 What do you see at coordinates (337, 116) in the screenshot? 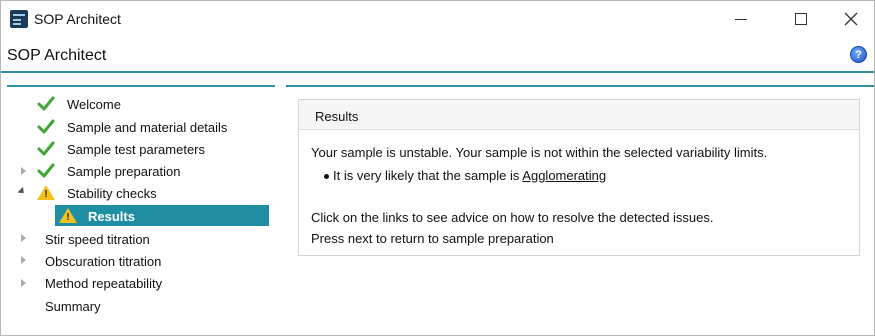
I see `results-panel-title: Results` at bounding box center [337, 116].